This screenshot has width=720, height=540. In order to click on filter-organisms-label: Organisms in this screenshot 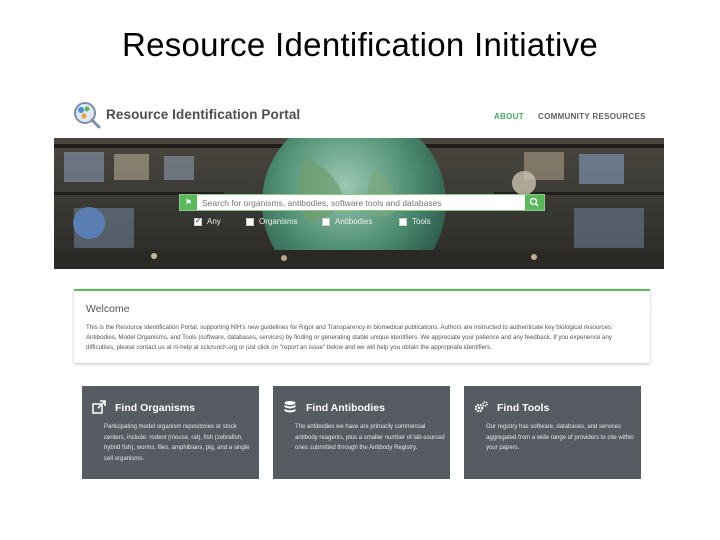, I will do `click(278, 221)`.